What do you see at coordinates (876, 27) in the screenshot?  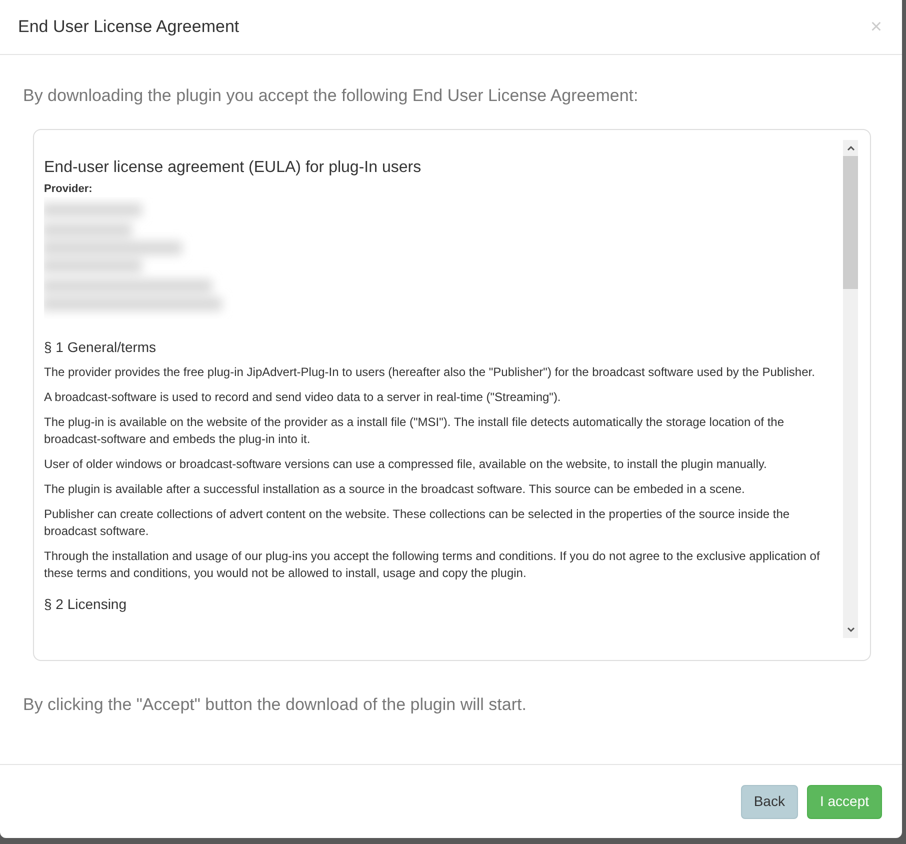 I see `close-button: ×` at bounding box center [876, 27].